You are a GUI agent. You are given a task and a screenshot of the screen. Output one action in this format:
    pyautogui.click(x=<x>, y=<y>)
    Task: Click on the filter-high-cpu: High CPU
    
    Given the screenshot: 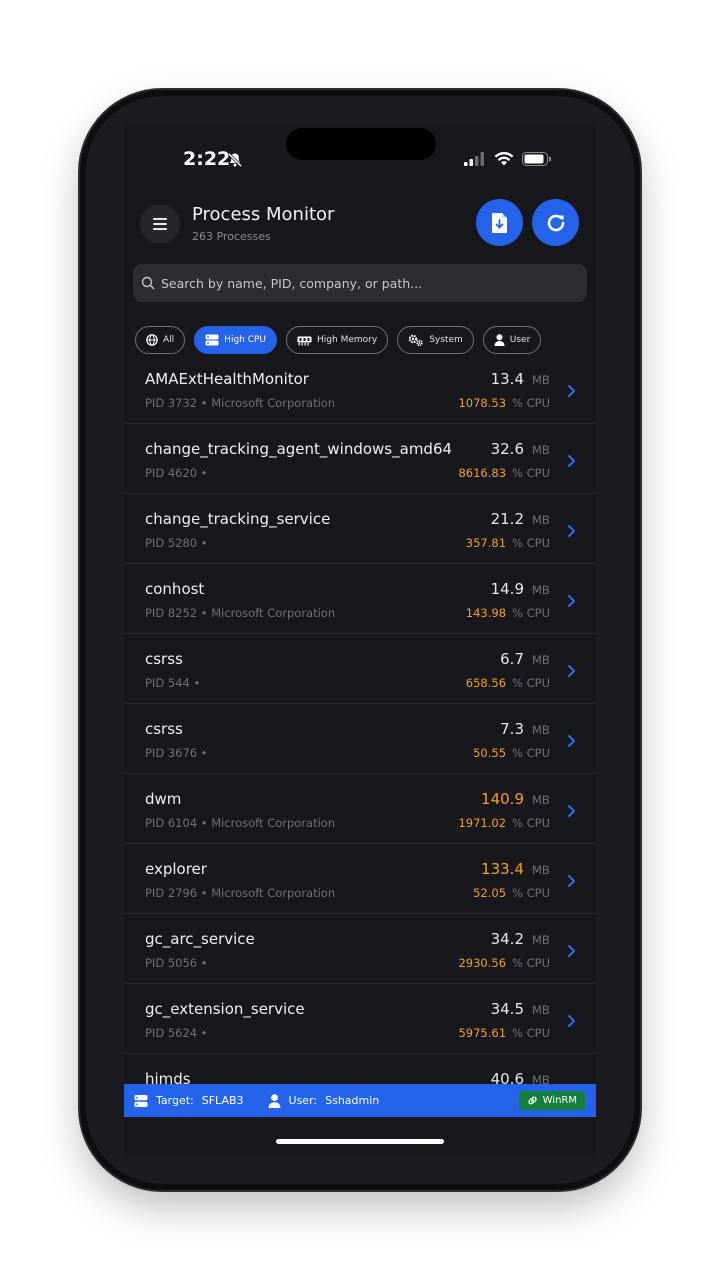 What is the action you would take?
    pyautogui.click(x=236, y=340)
    